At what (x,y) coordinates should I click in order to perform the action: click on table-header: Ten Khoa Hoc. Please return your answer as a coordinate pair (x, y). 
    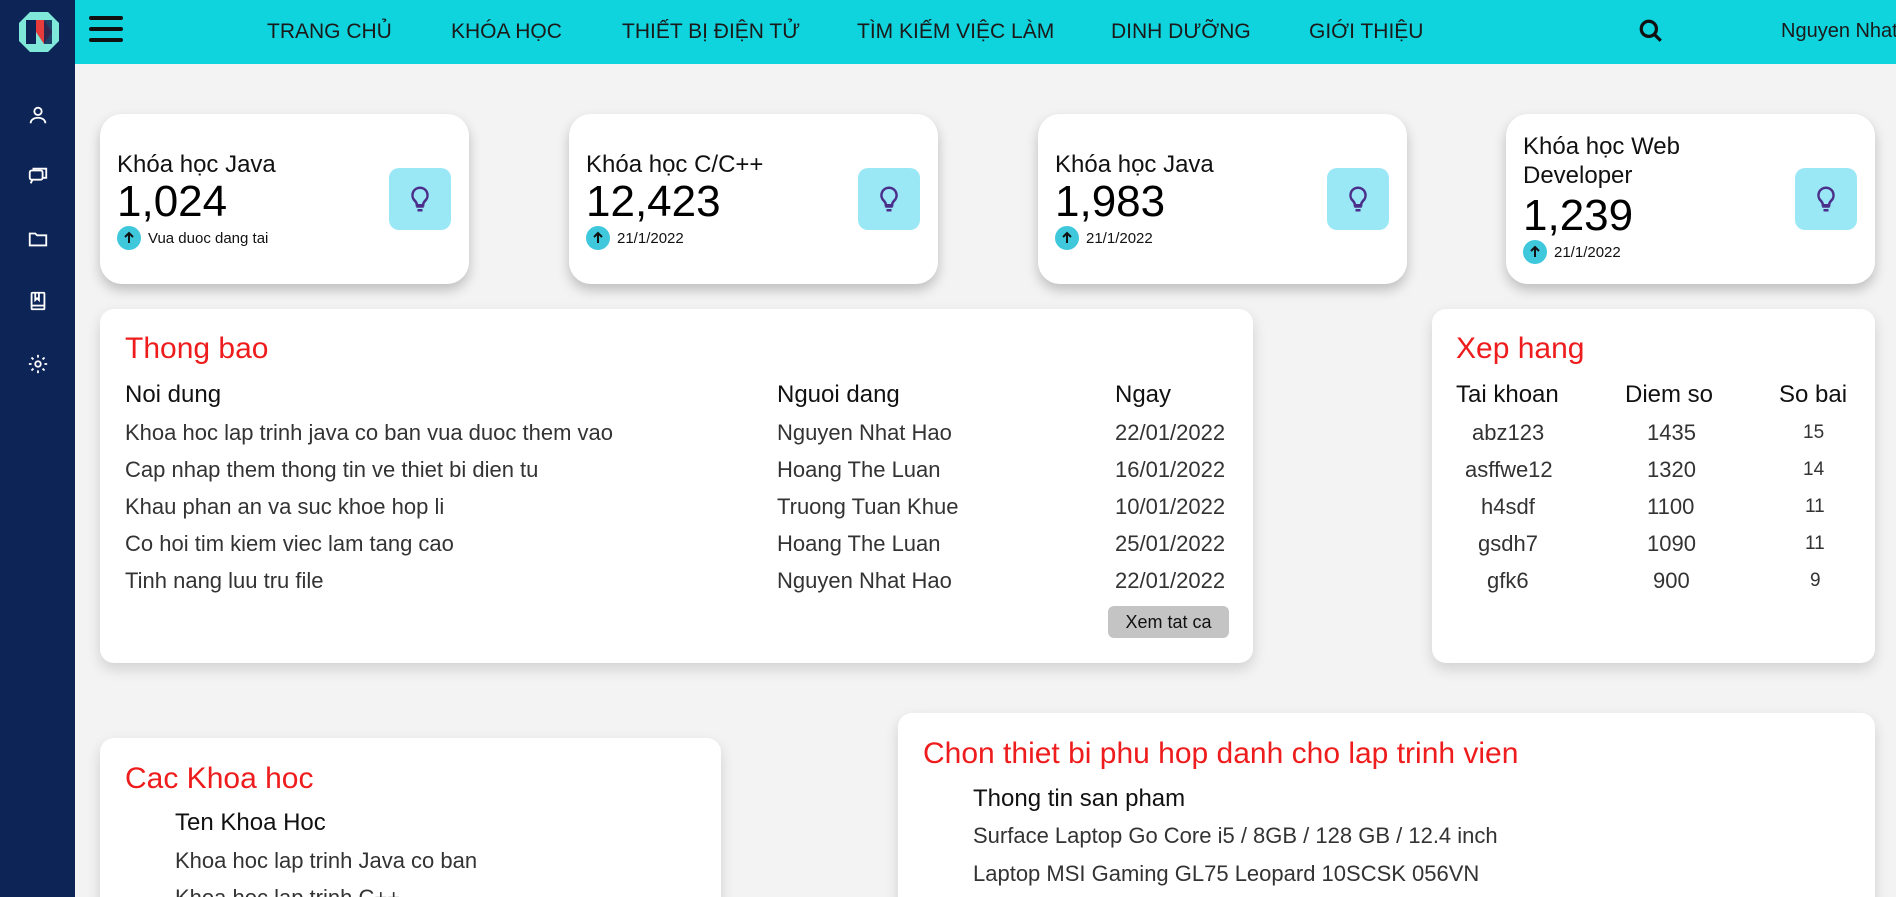
    Looking at the image, I should click on (250, 822).